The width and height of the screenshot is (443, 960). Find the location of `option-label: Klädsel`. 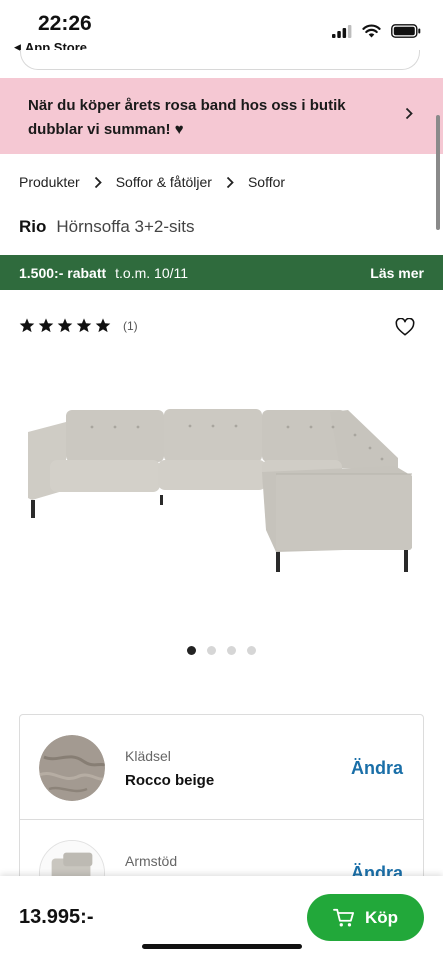

option-label: Klädsel is located at coordinates (148, 756).